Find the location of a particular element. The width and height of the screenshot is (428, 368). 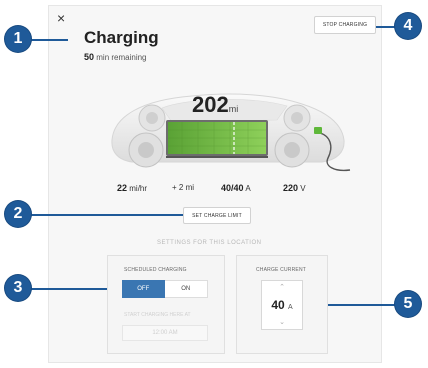

set-charge-limit-button: SET CHARGE LIMIT is located at coordinates (217, 215).